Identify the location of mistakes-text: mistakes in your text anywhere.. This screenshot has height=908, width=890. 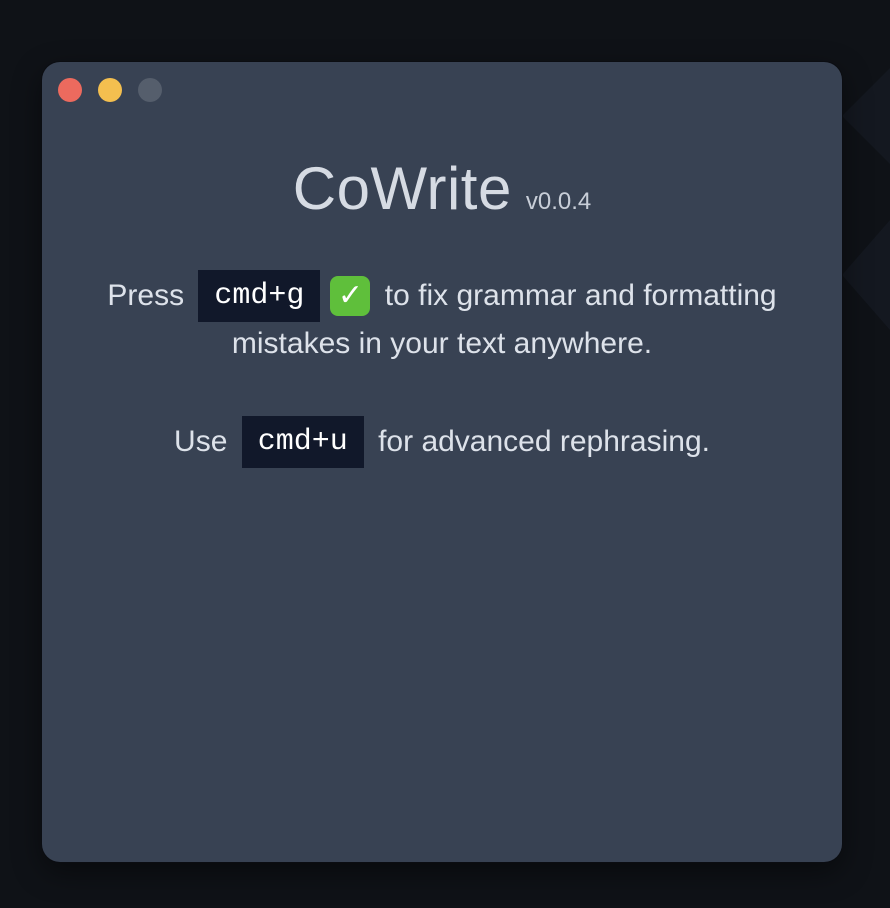
(442, 344).